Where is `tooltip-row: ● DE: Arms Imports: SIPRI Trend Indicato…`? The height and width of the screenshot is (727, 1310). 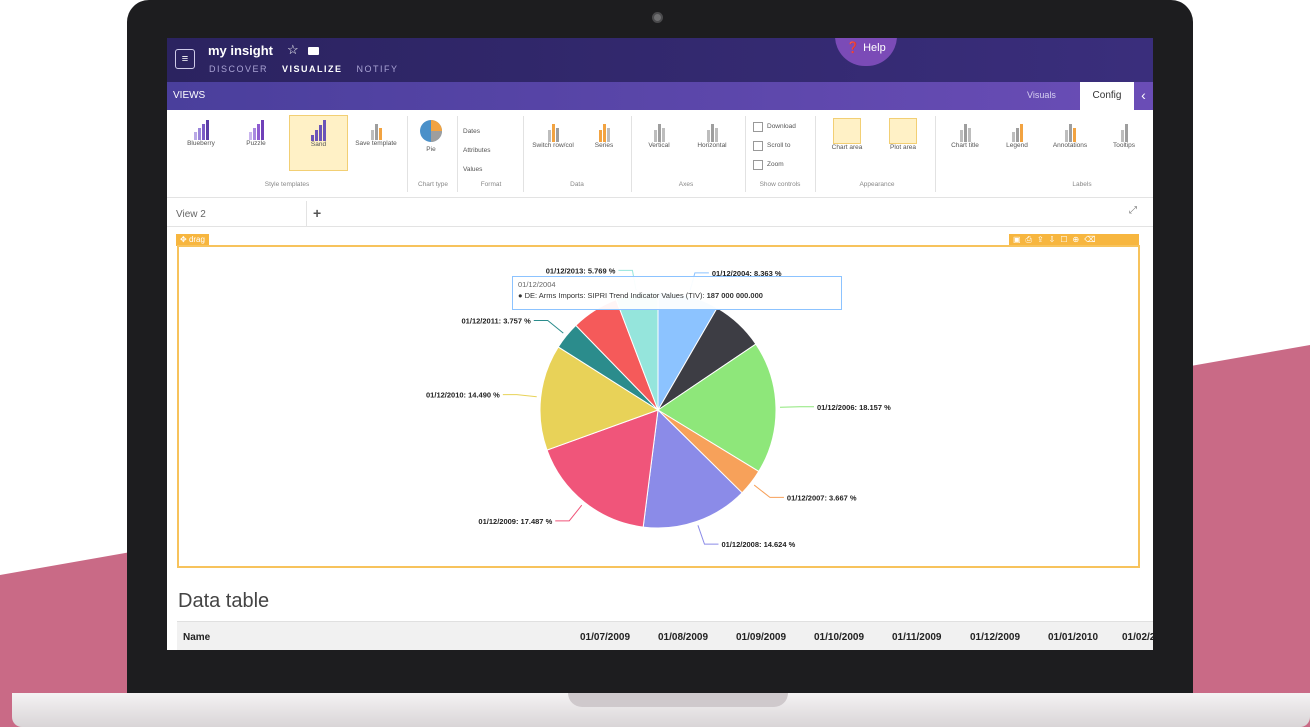
tooltip-row: ● DE: Arms Imports: SIPRI Trend Indicato… is located at coordinates (640, 295).